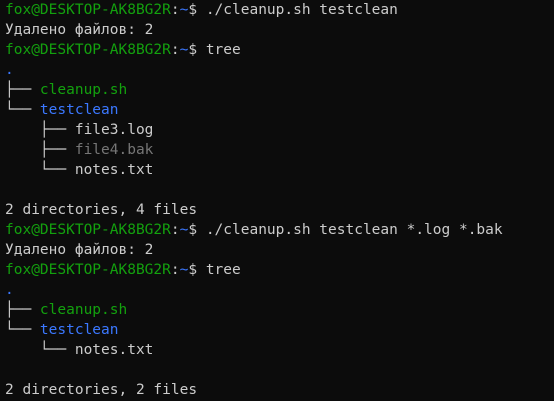  What do you see at coordinates (301, 10) in the screenshot?
I see `command-text: ./cleanup.sh testclean` at bounding box center [301, 10].